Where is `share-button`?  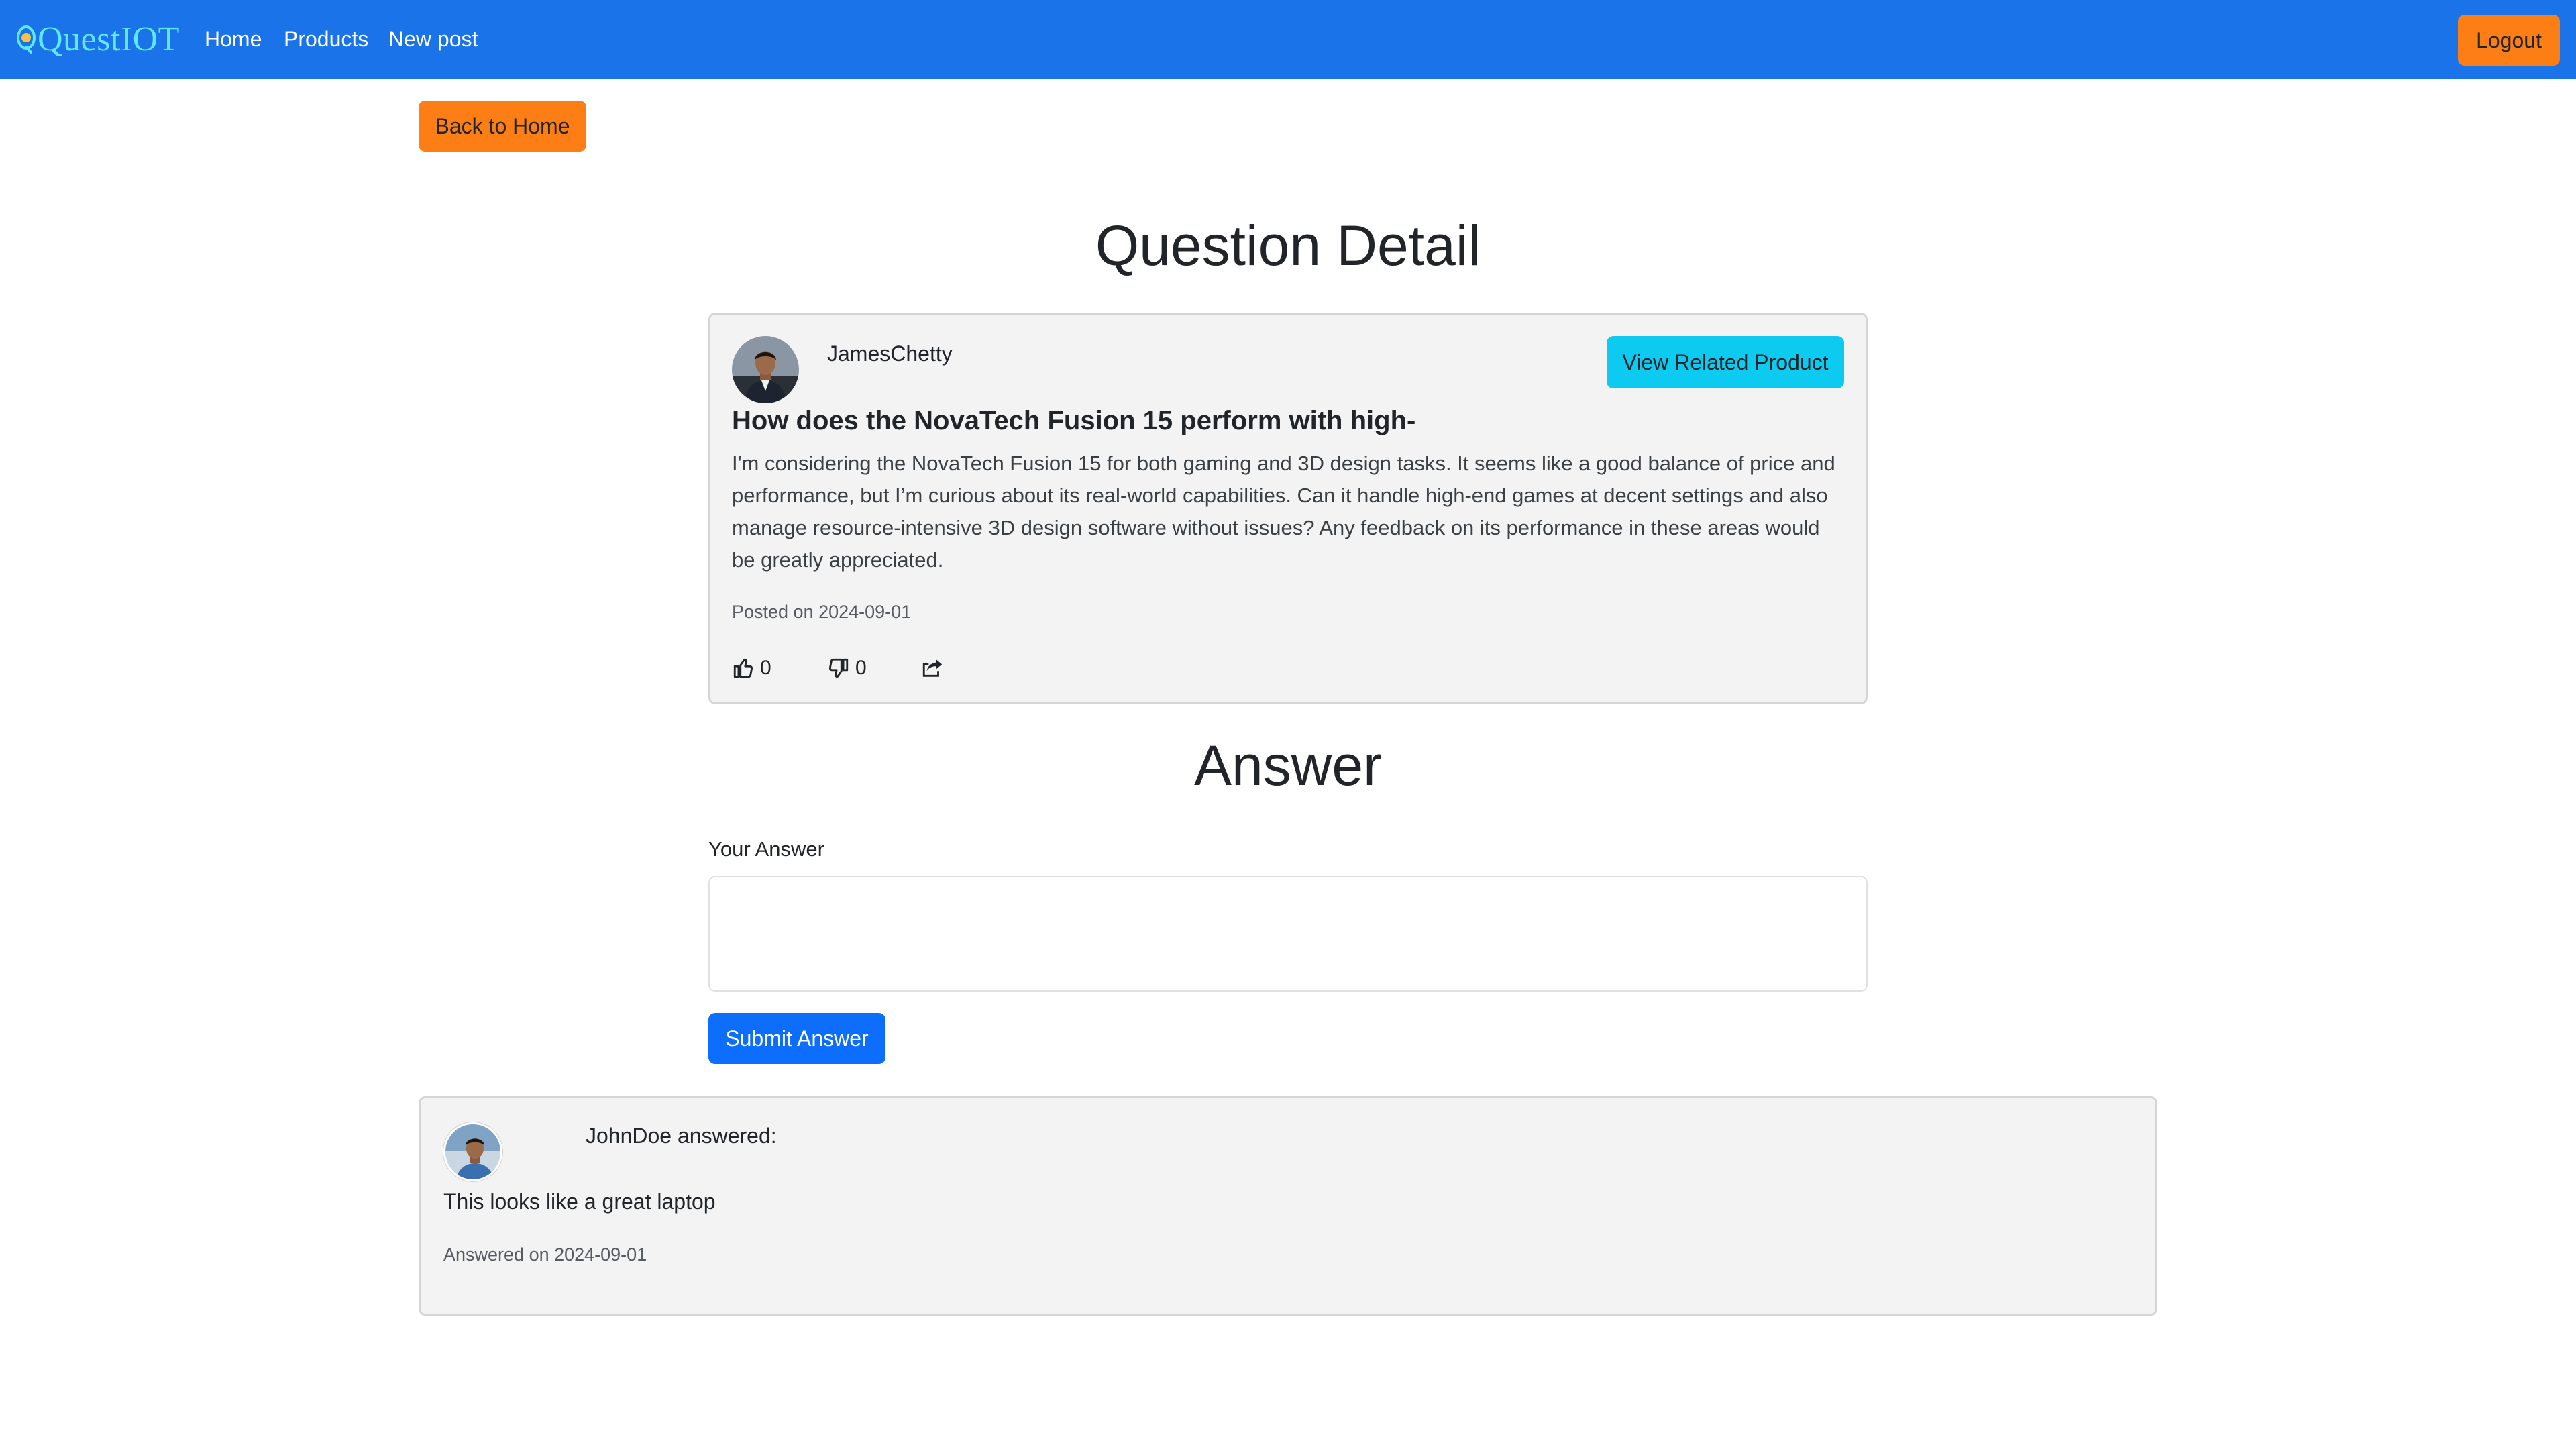
share-button is located at coordinates (932, 668).